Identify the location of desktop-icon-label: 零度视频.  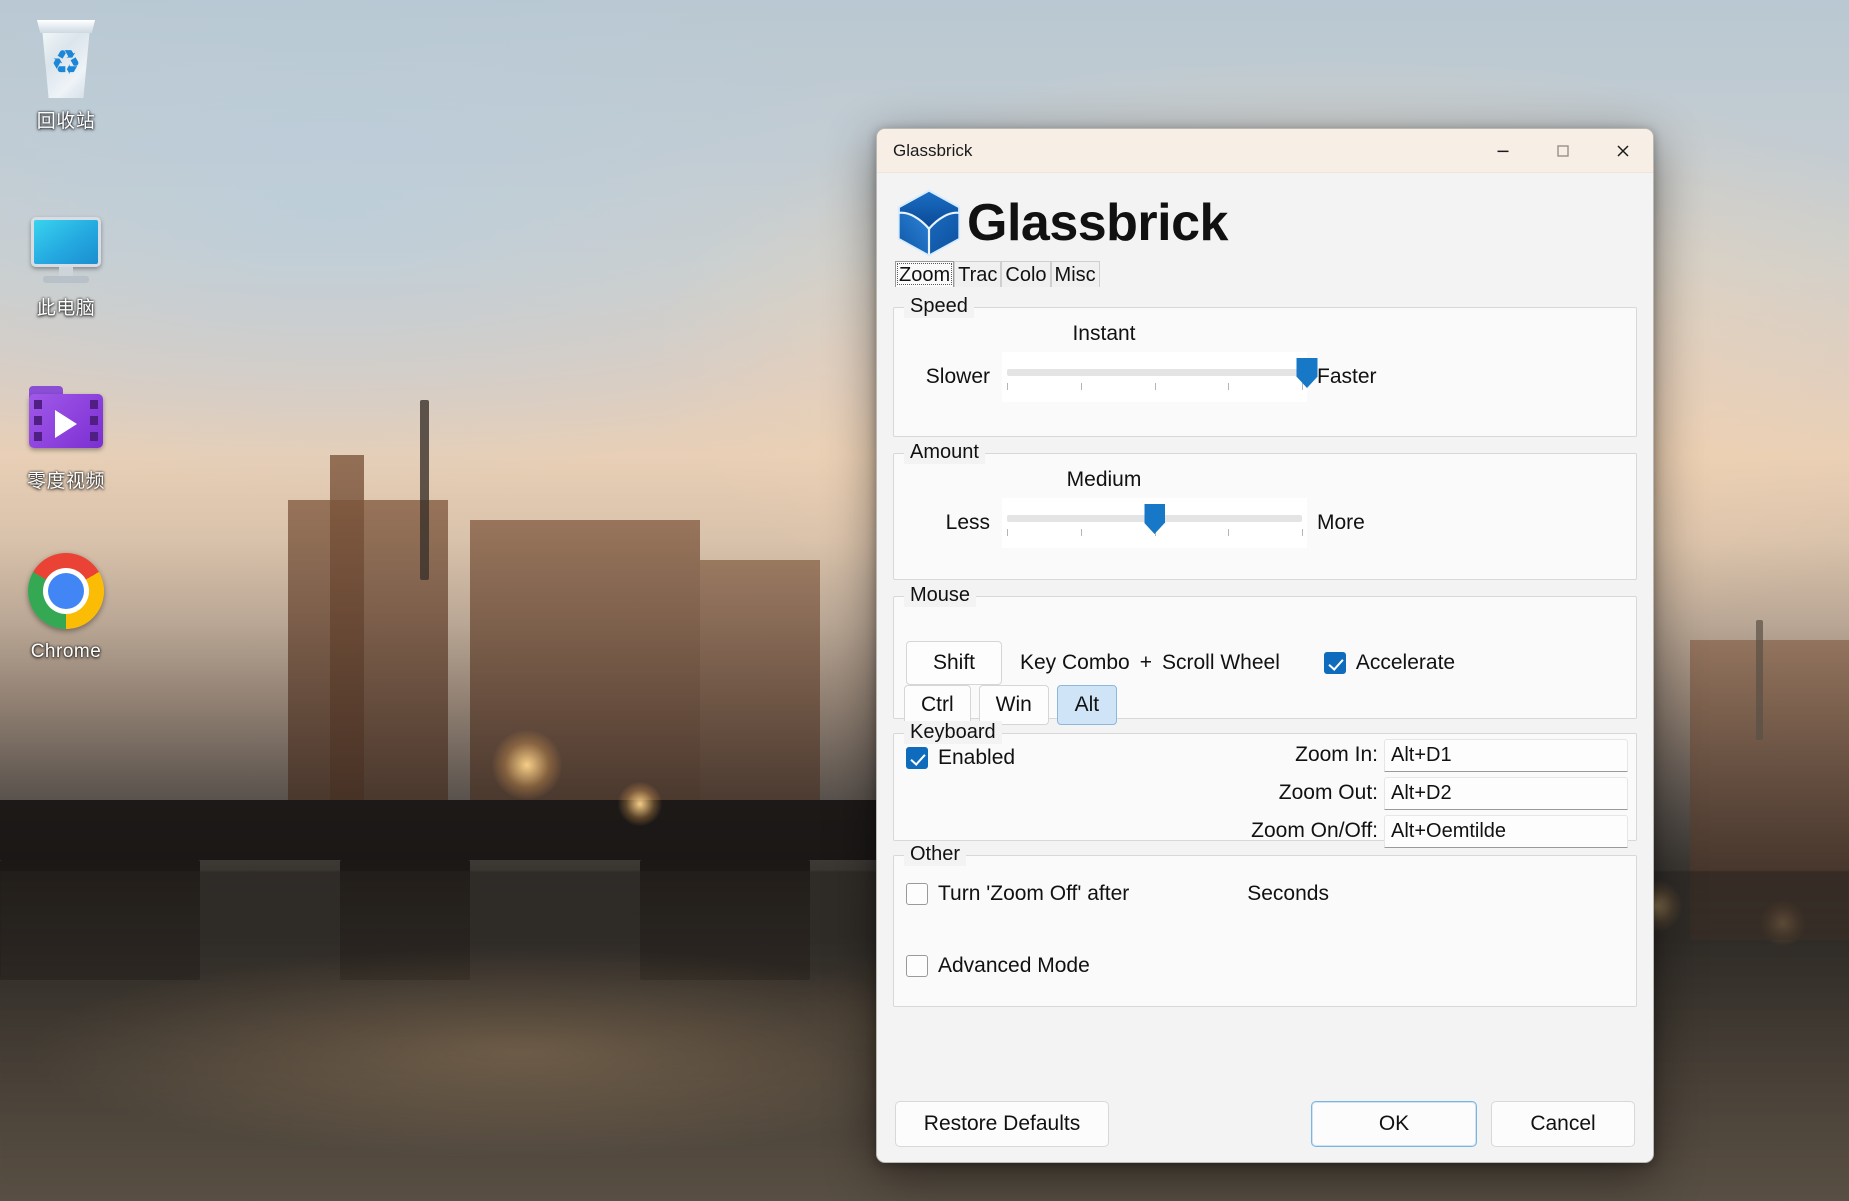
(65, 481).